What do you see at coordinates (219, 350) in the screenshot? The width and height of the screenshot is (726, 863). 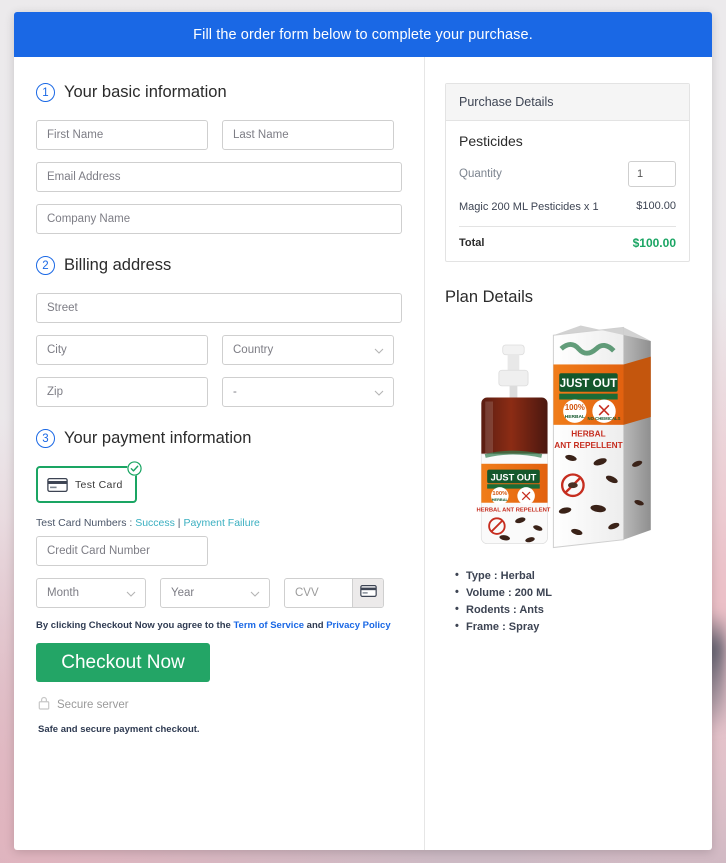 I see `city-country-row: City Country` at bounding box center [219, 350].